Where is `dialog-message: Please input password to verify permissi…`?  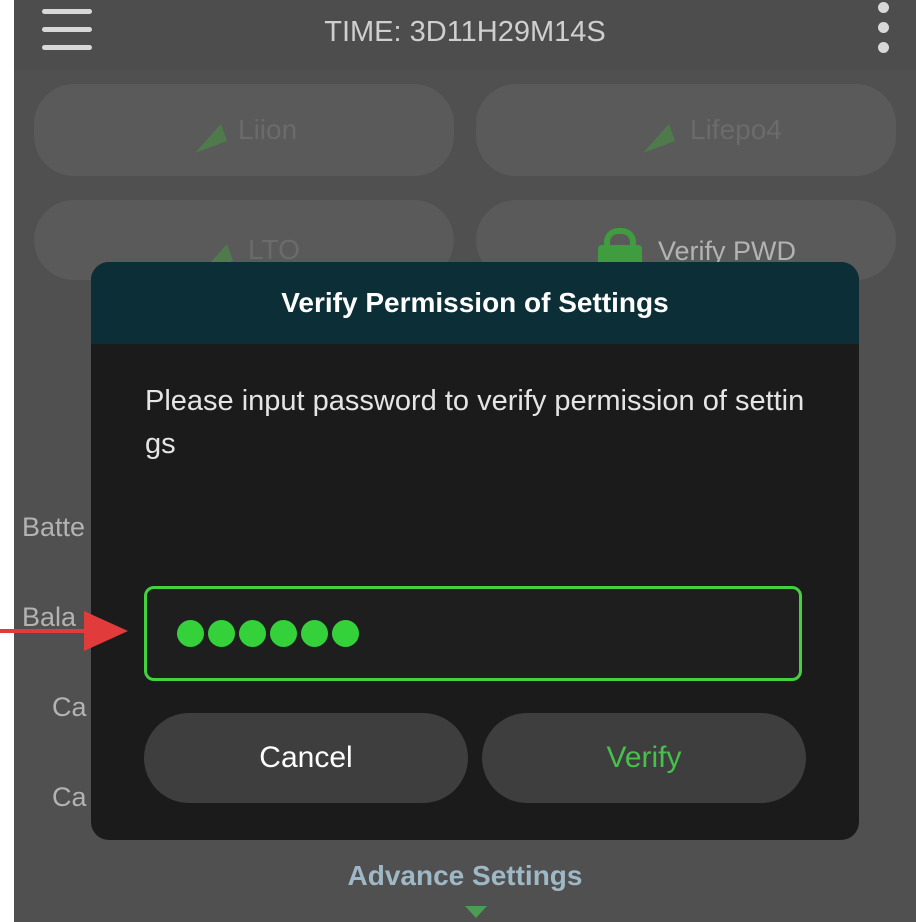
dialog-message: Please input password to verify permissi… is located at coordinates (475, 422).